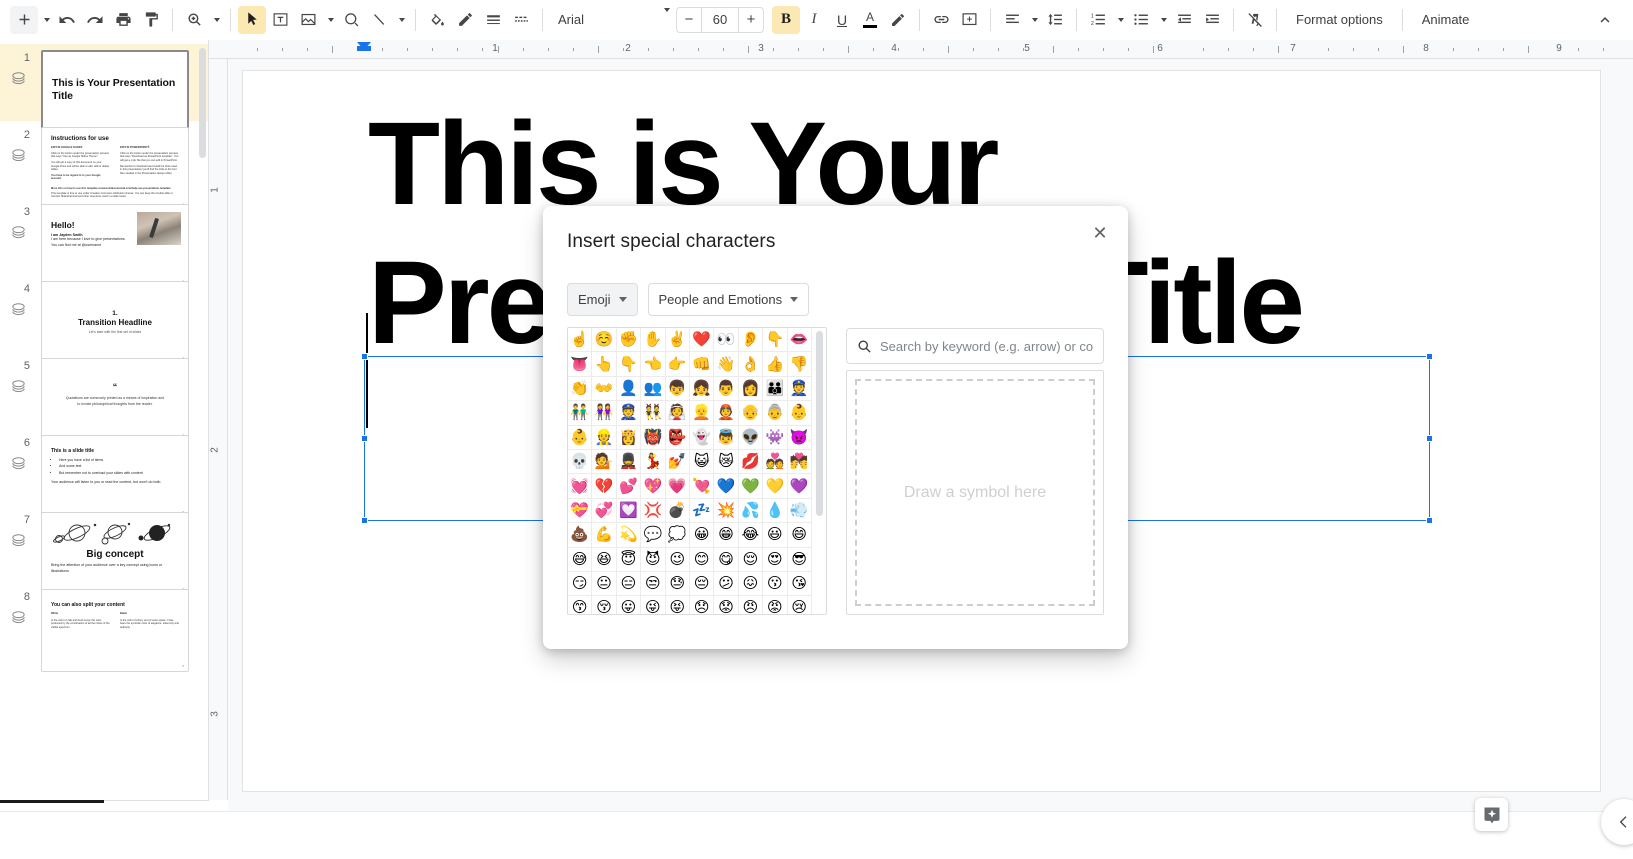 Image resolution: width=1633 pixels, height=859 pixels. What do you see at coordinates (726, 535) in the screenshot?
I see `emoji-cell: 😁` at bounding box center [726, 535].